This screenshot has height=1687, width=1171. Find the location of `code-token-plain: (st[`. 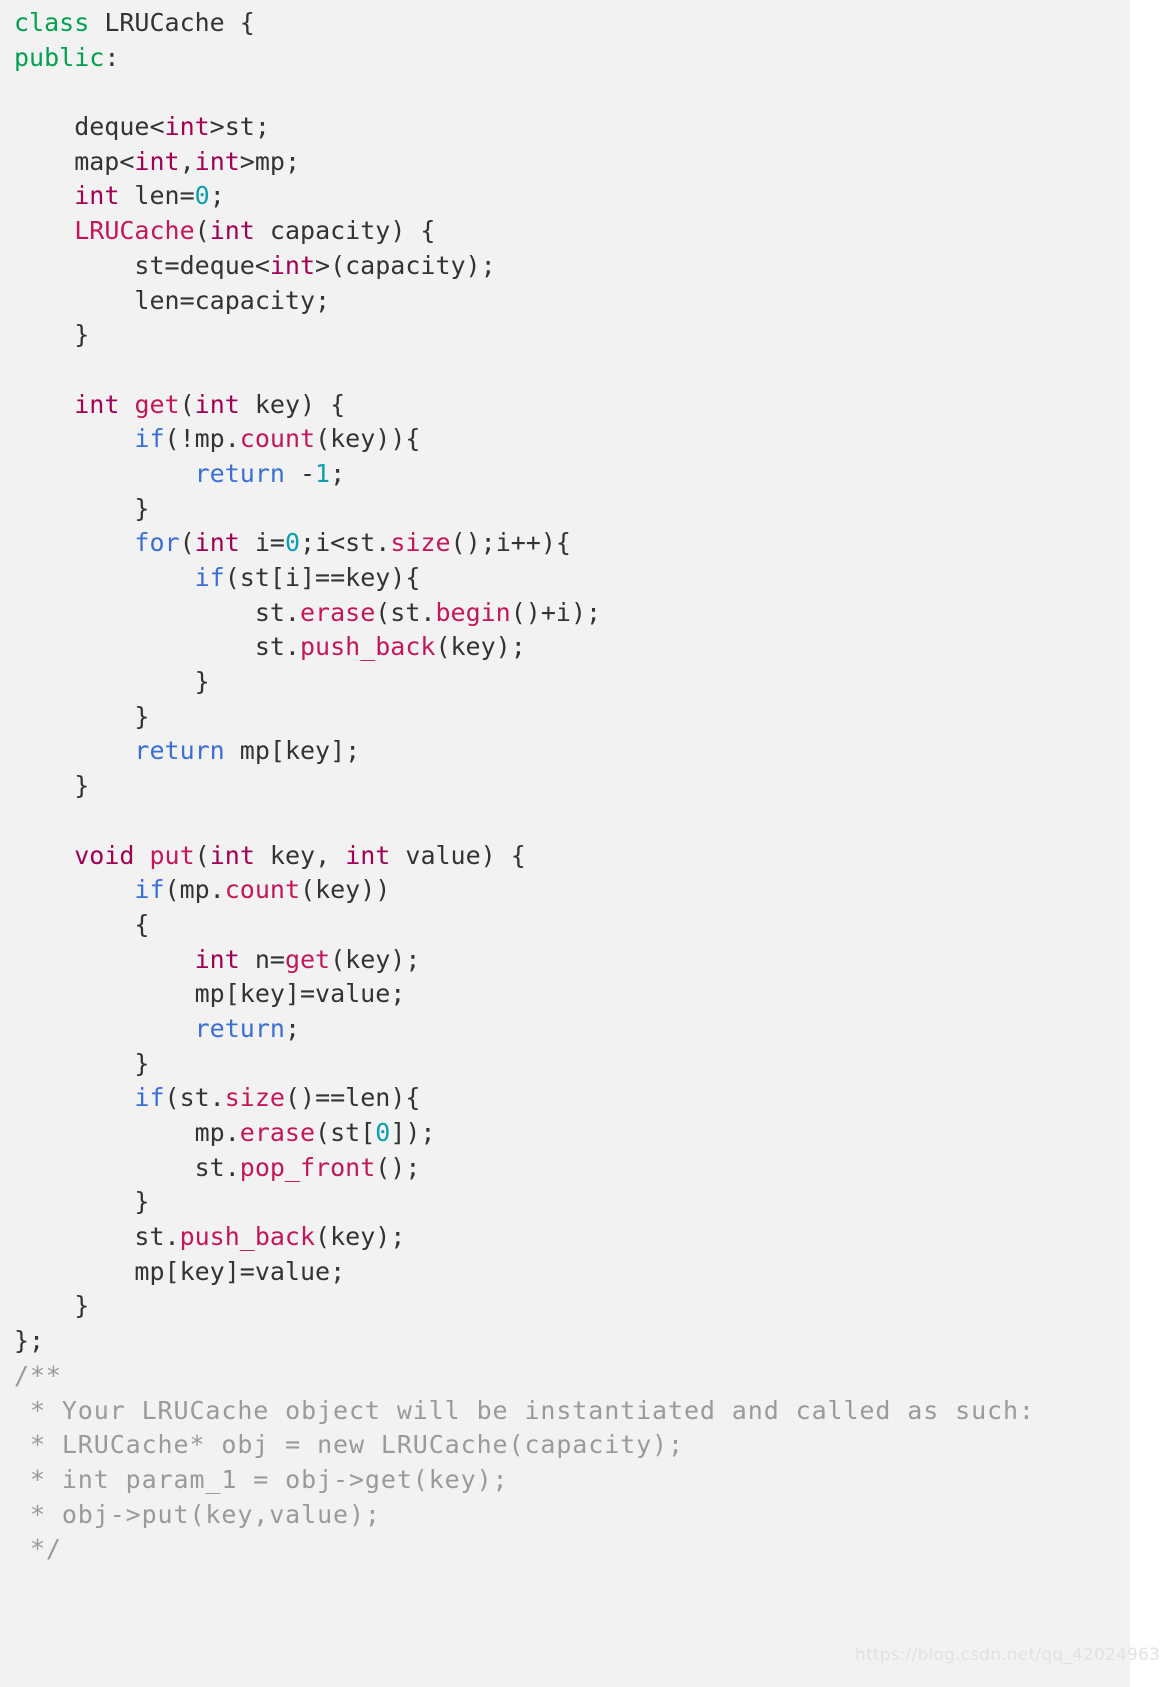

code-token-plain: (st[ is located at coordinates (345, 1132).